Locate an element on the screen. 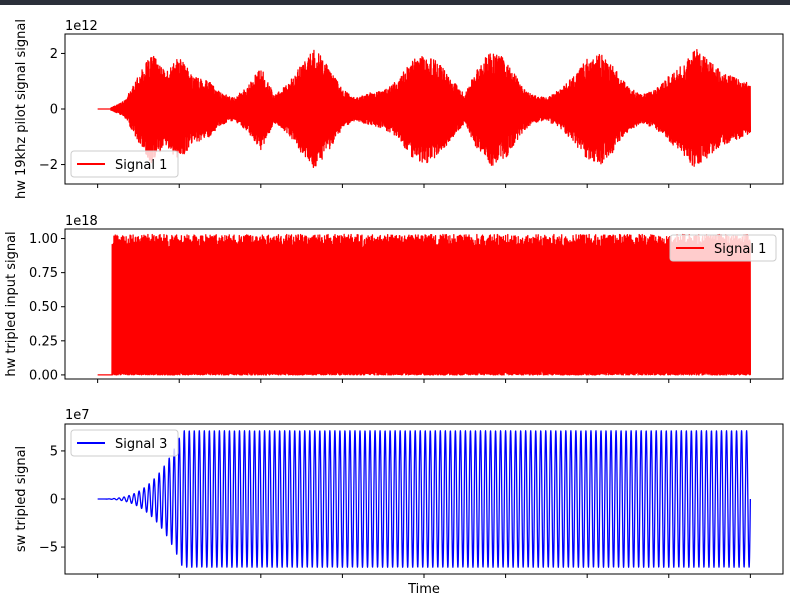 This screenshot has width=790, height=604. panel-1-ylabel: hw 19khz pilot signal signal is located at coordinates (21, 109).